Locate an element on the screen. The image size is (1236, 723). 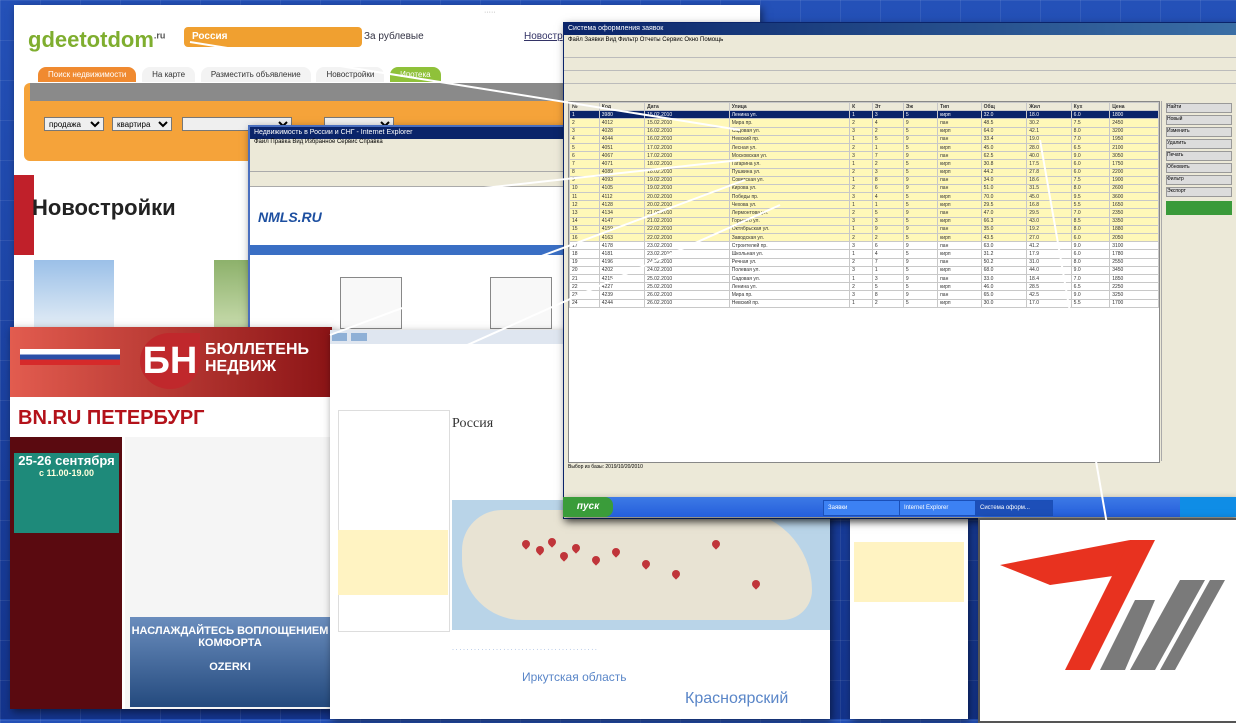
tab-search: Поиск недвижимости is located at coordinates (87, 74).